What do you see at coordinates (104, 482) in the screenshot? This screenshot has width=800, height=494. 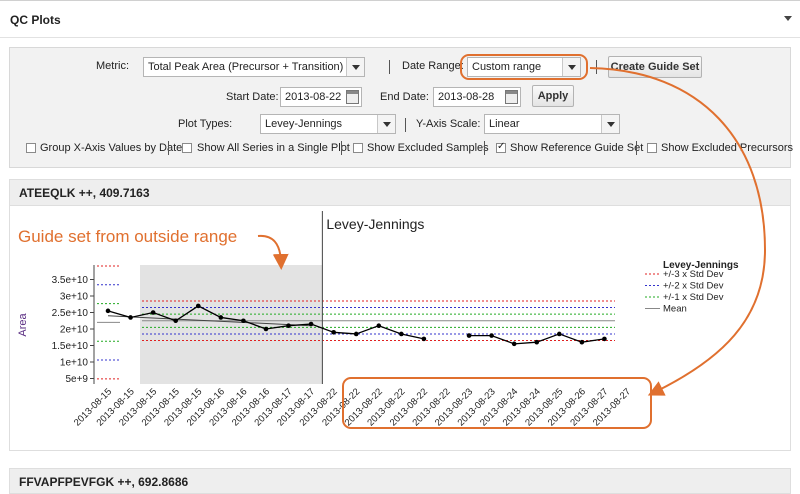 I see `precursor-title: FFVAPFPEVFGK ++, 692.8686` at bounding box center [104, 482].